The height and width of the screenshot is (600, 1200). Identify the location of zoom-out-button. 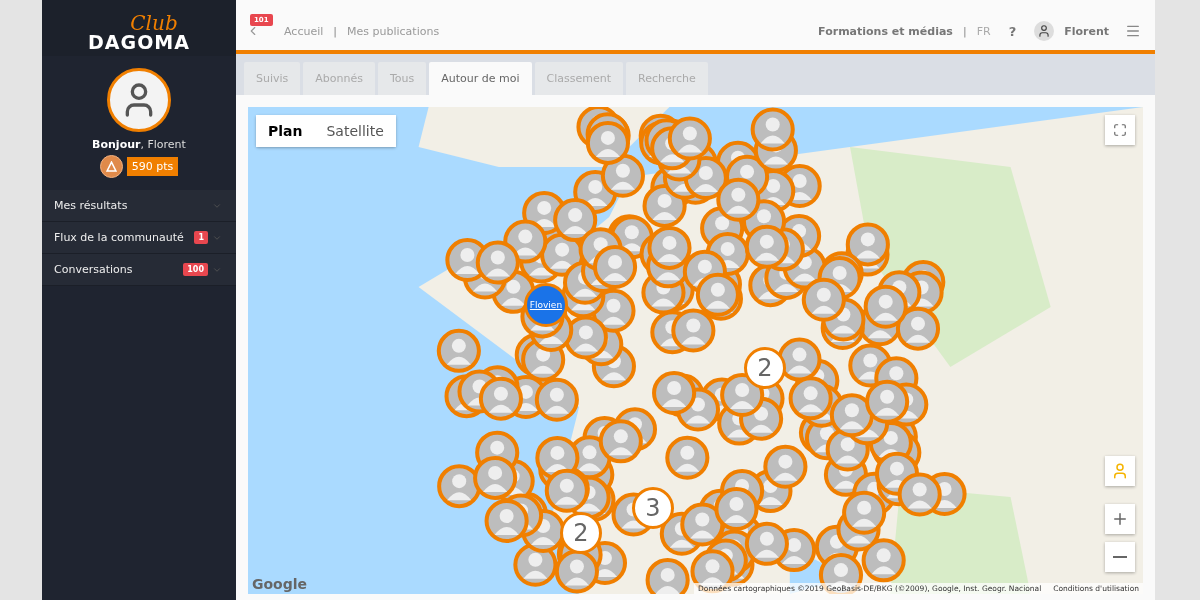
(1120, 557).